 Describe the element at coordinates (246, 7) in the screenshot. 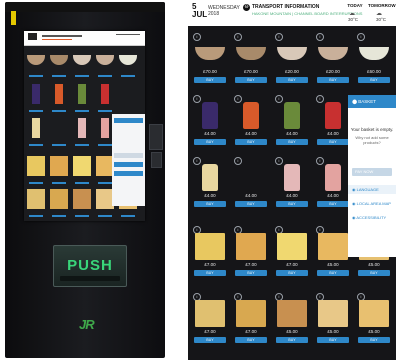

I see `train-icon: ⊖` at that location.